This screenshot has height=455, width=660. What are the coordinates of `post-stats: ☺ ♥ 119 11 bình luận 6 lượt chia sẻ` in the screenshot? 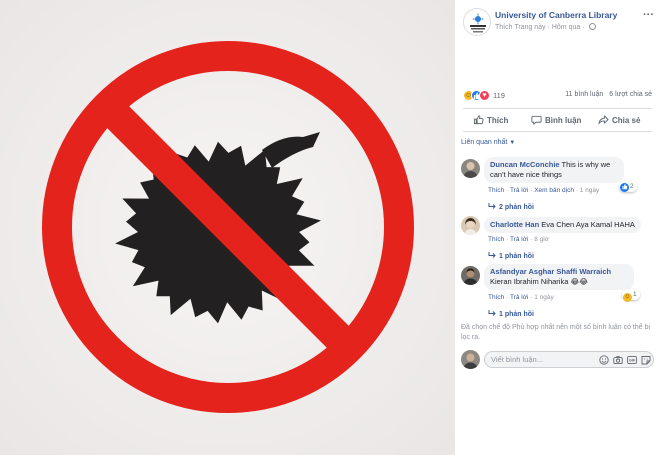 It's located at (557, 97).